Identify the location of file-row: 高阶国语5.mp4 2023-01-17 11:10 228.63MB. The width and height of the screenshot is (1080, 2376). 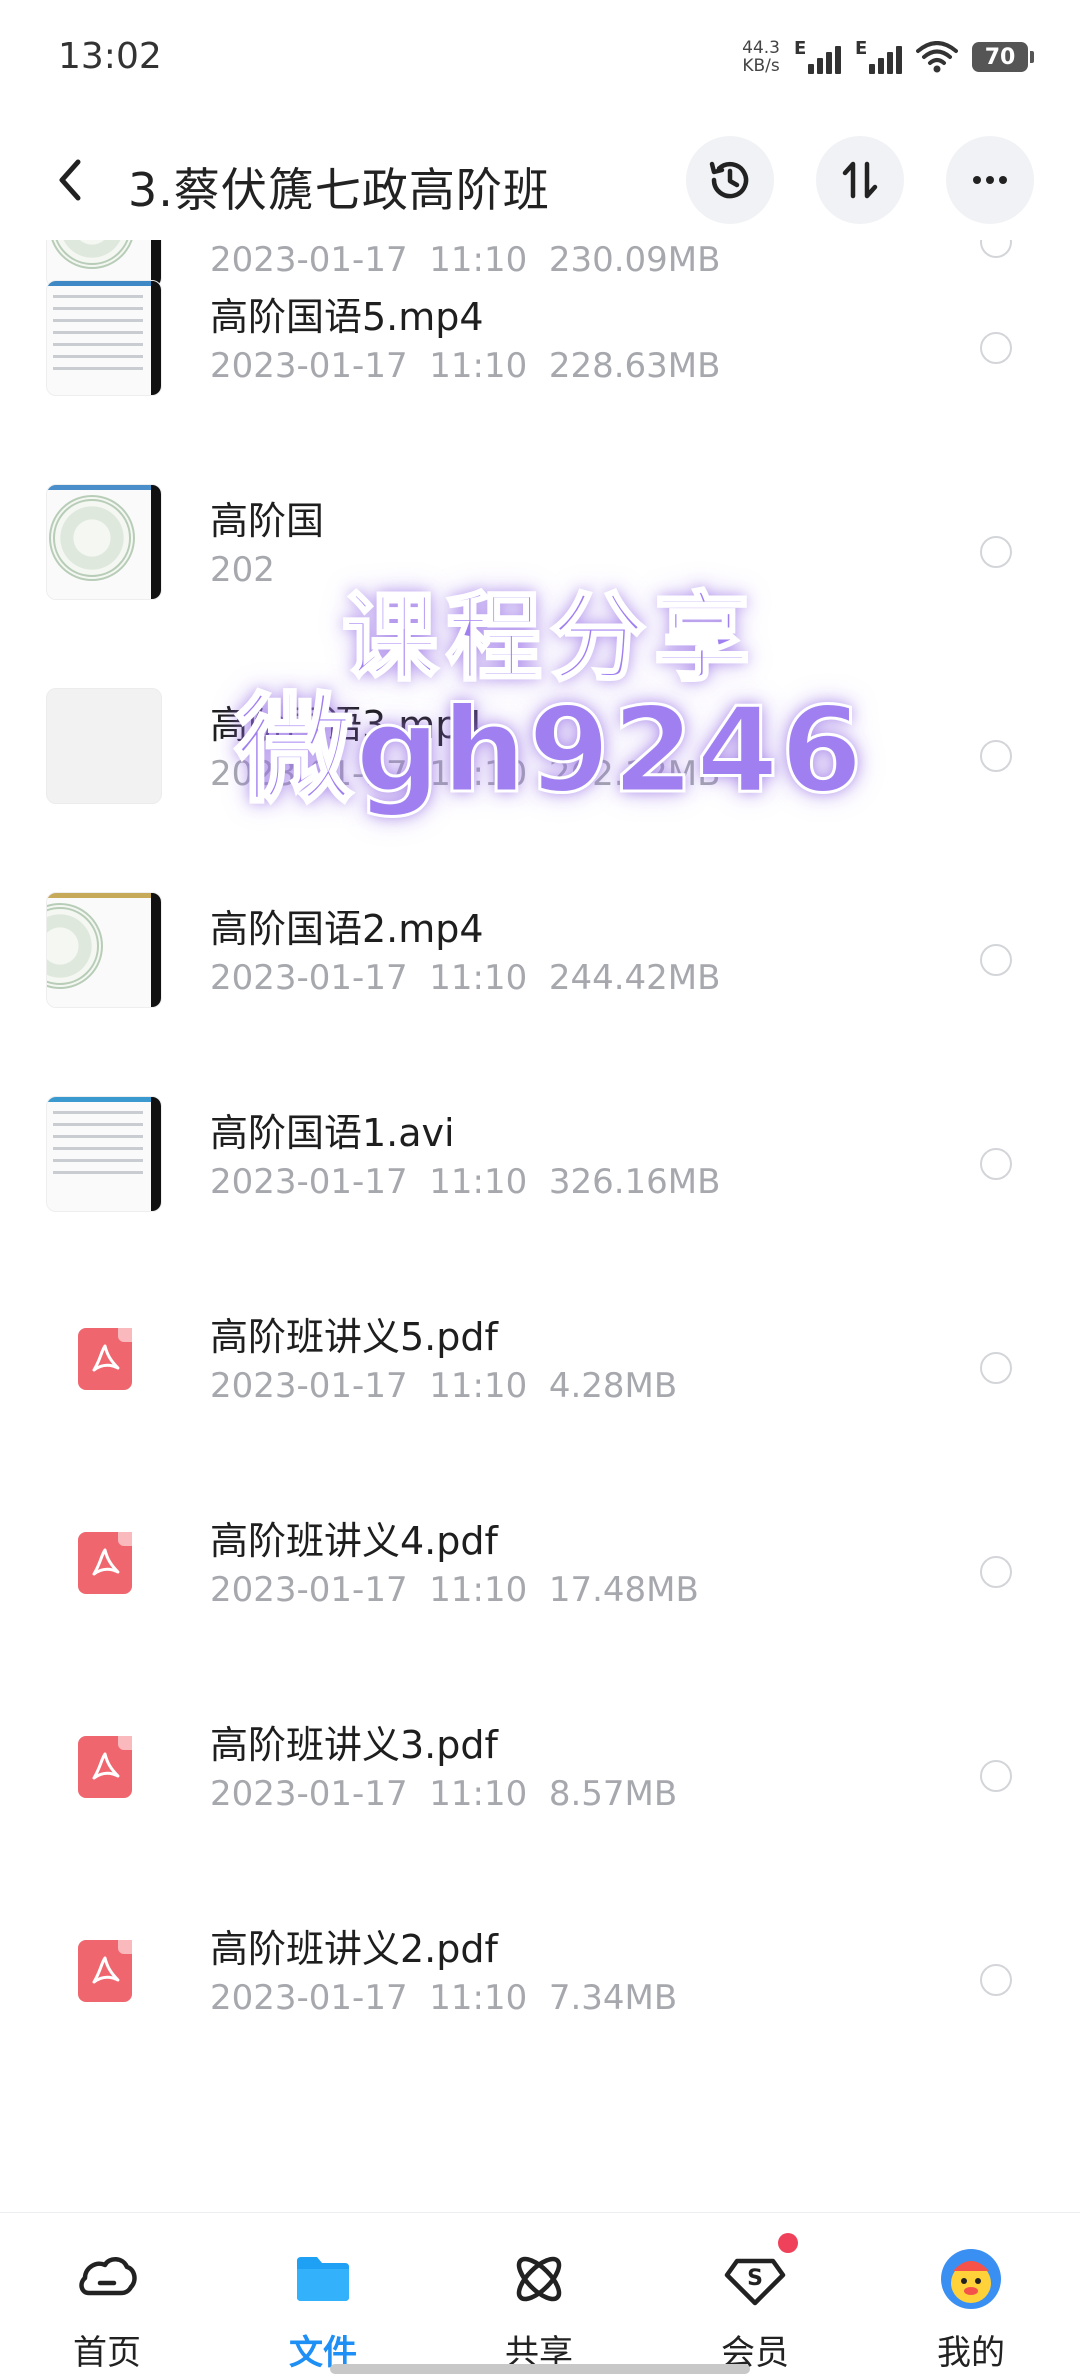
(540, 408).